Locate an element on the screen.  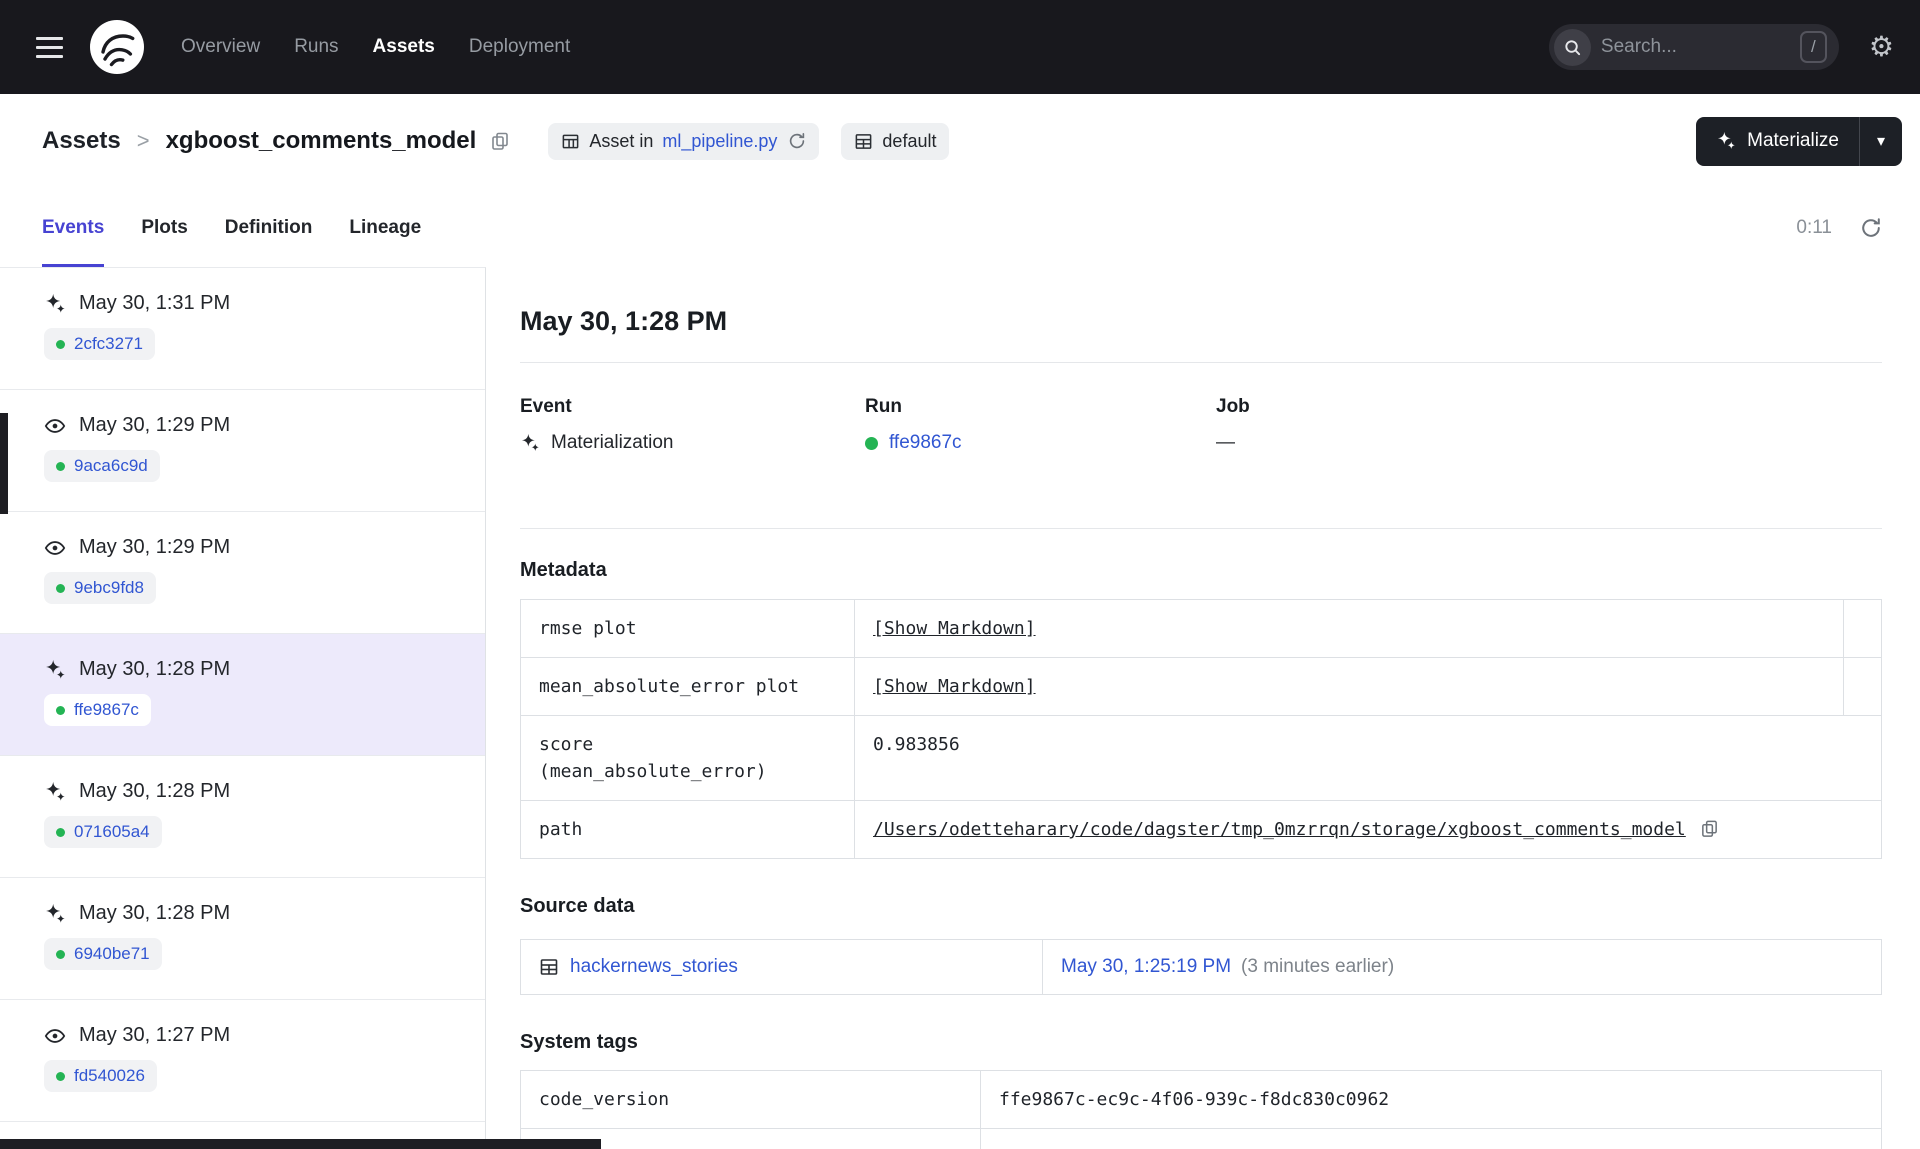
event-list-item: May 30, 1:31 PM 2cfc3271 is located at coordinates (242, 329).